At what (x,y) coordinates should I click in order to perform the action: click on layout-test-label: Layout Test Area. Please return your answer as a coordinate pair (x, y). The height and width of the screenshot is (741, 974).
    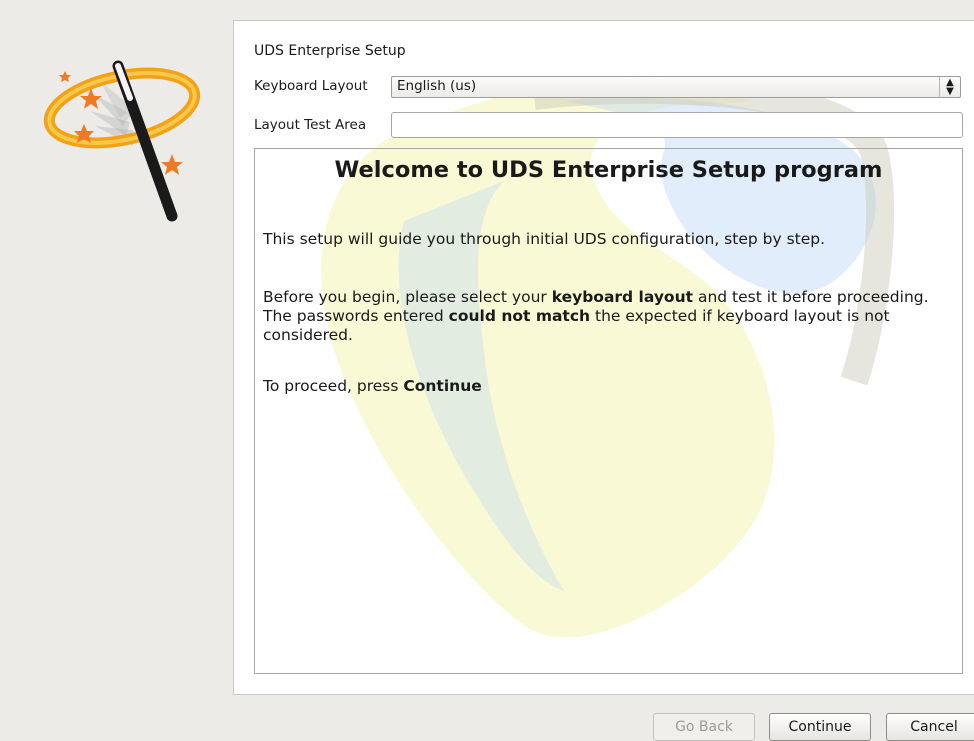
    Looking at the image, I should click on (310, 125).